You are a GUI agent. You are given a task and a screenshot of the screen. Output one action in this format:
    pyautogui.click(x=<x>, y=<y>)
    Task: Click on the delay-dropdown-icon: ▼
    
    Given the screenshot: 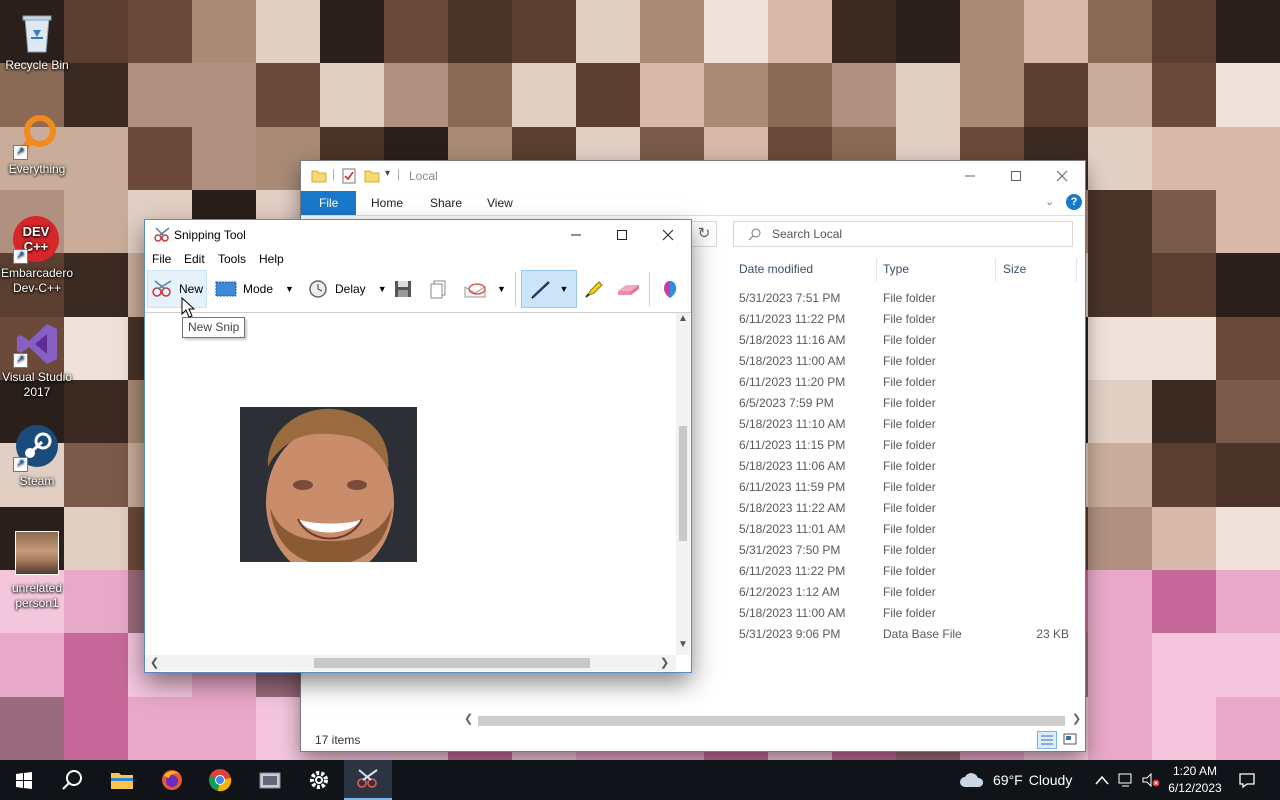 What is the action you would take?
    pyautogui.click(x=382, y=289)
    